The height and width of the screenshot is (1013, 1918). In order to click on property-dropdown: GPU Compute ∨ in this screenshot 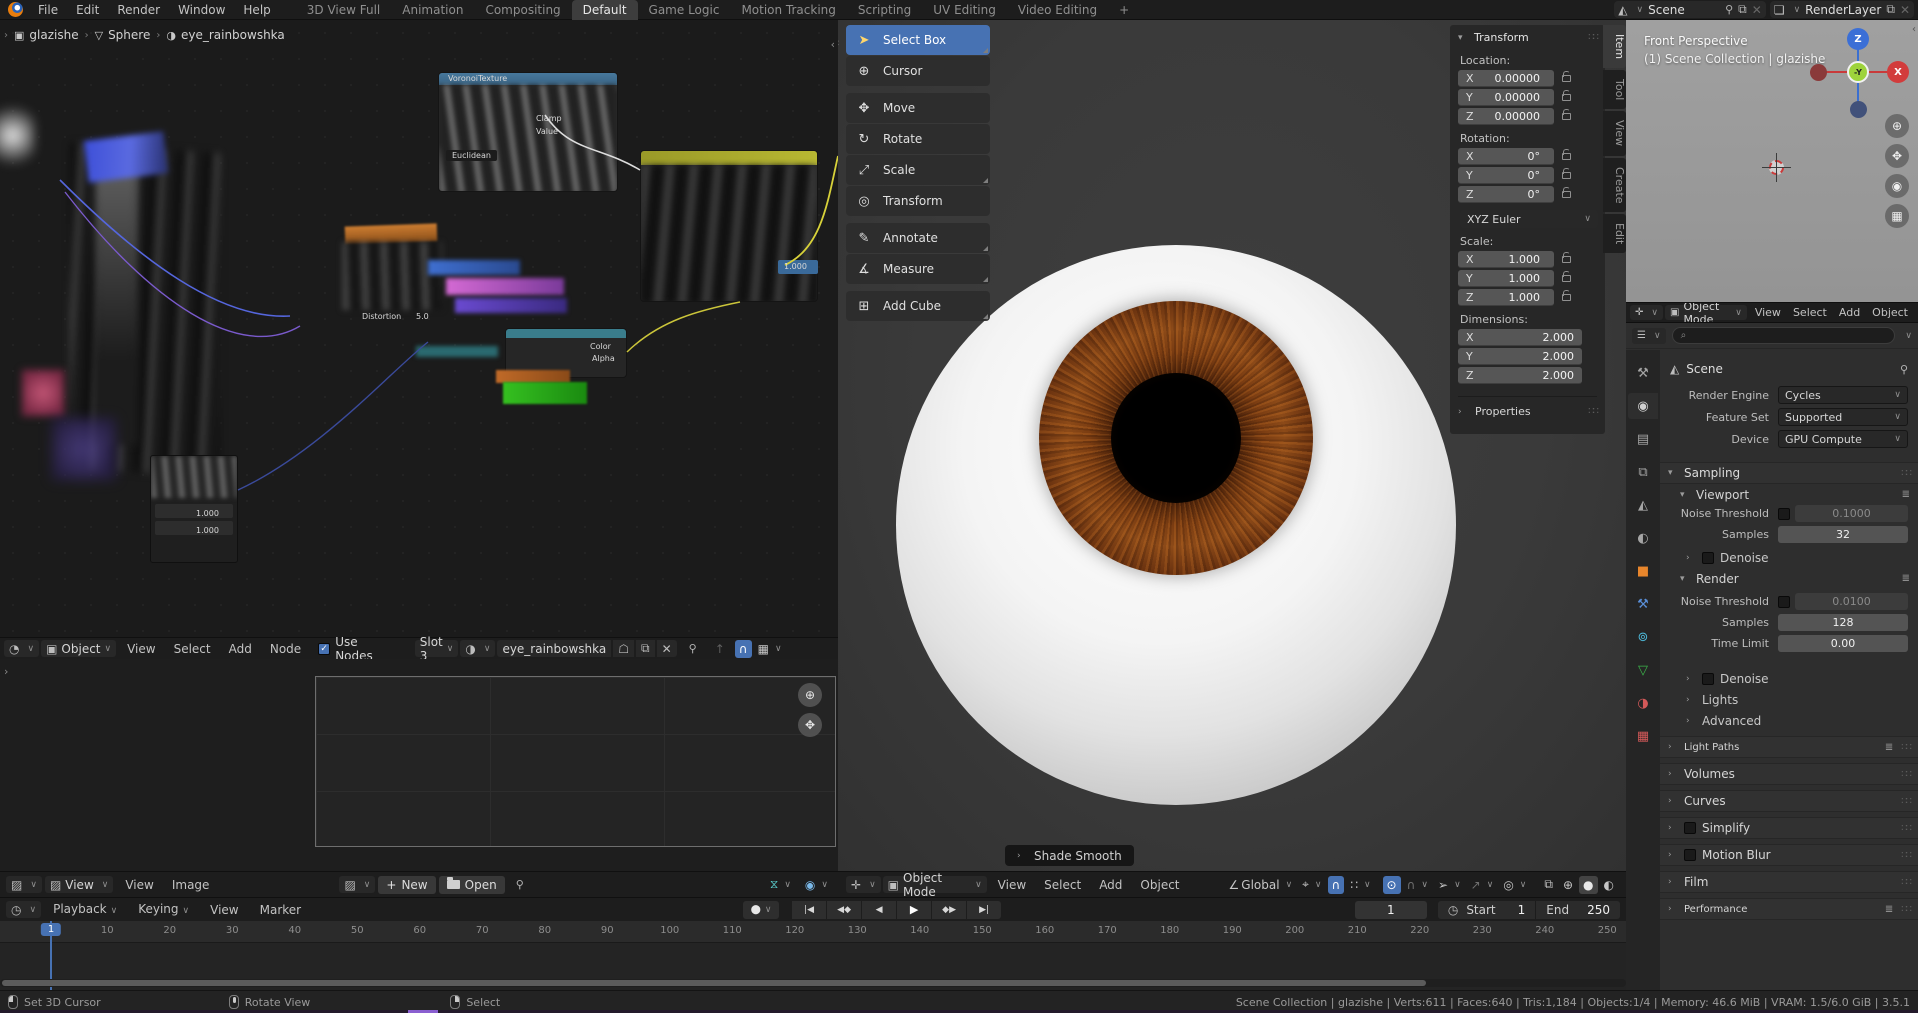, I will do `click(1843, 439)`.